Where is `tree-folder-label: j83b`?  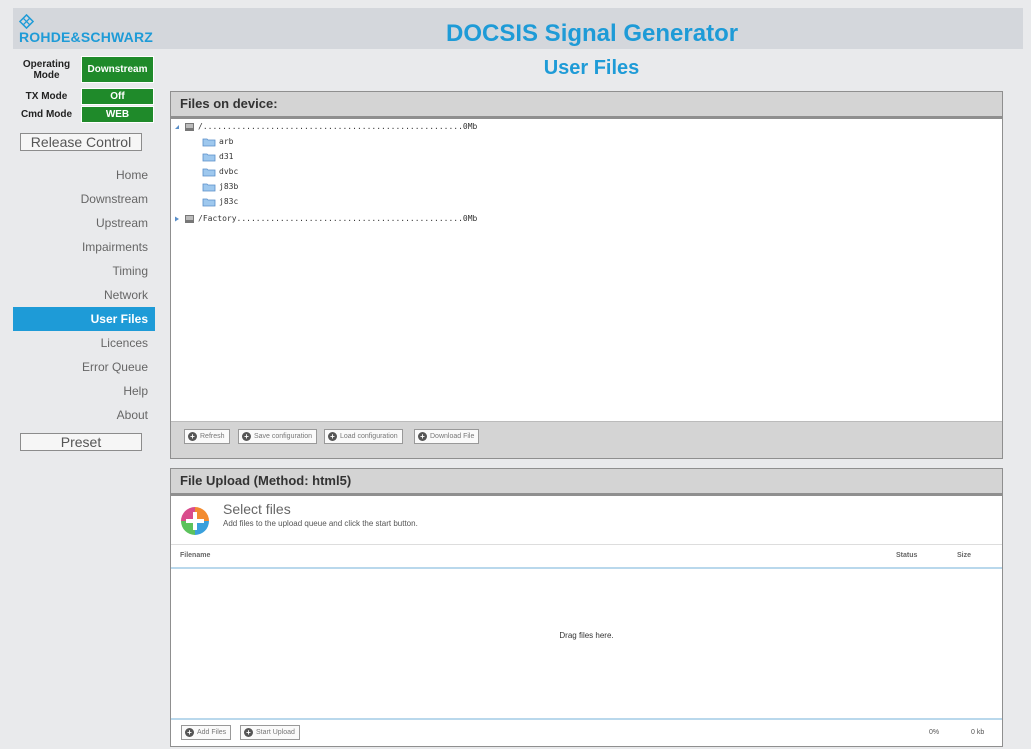
tree-folder-label: j83b is located at coordinates (229, 186).